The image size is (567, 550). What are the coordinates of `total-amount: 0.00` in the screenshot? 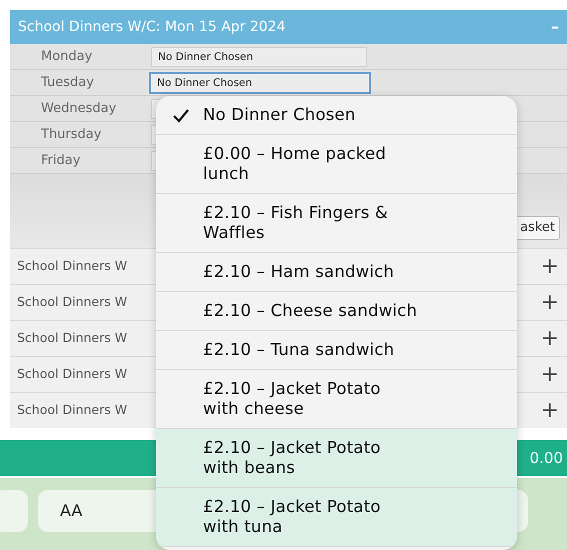 It's located at (546, 458).